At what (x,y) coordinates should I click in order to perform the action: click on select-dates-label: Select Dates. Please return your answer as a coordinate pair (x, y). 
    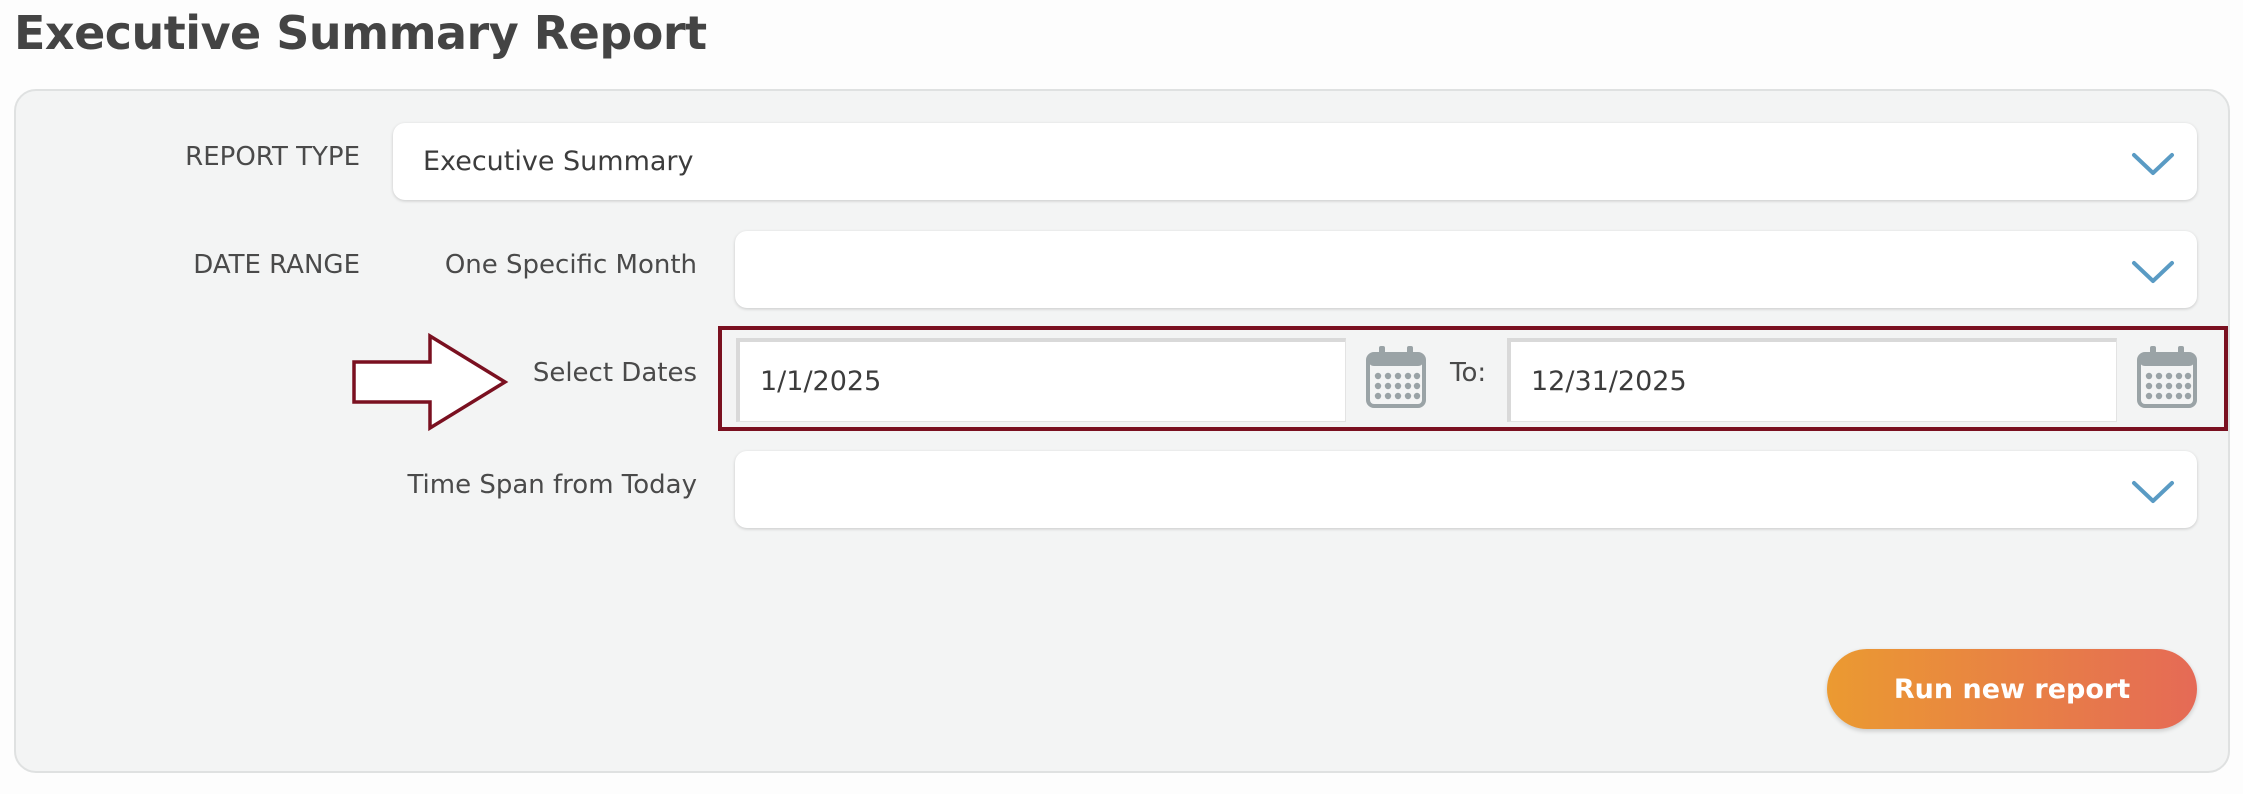
    Looking at the image, I should click on (614, 373).